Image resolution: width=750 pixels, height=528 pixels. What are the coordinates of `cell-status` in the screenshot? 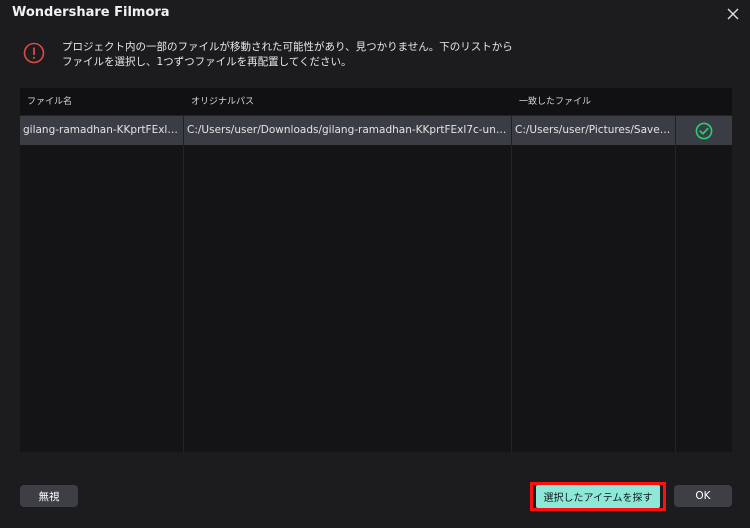 It's located at (704, 130).